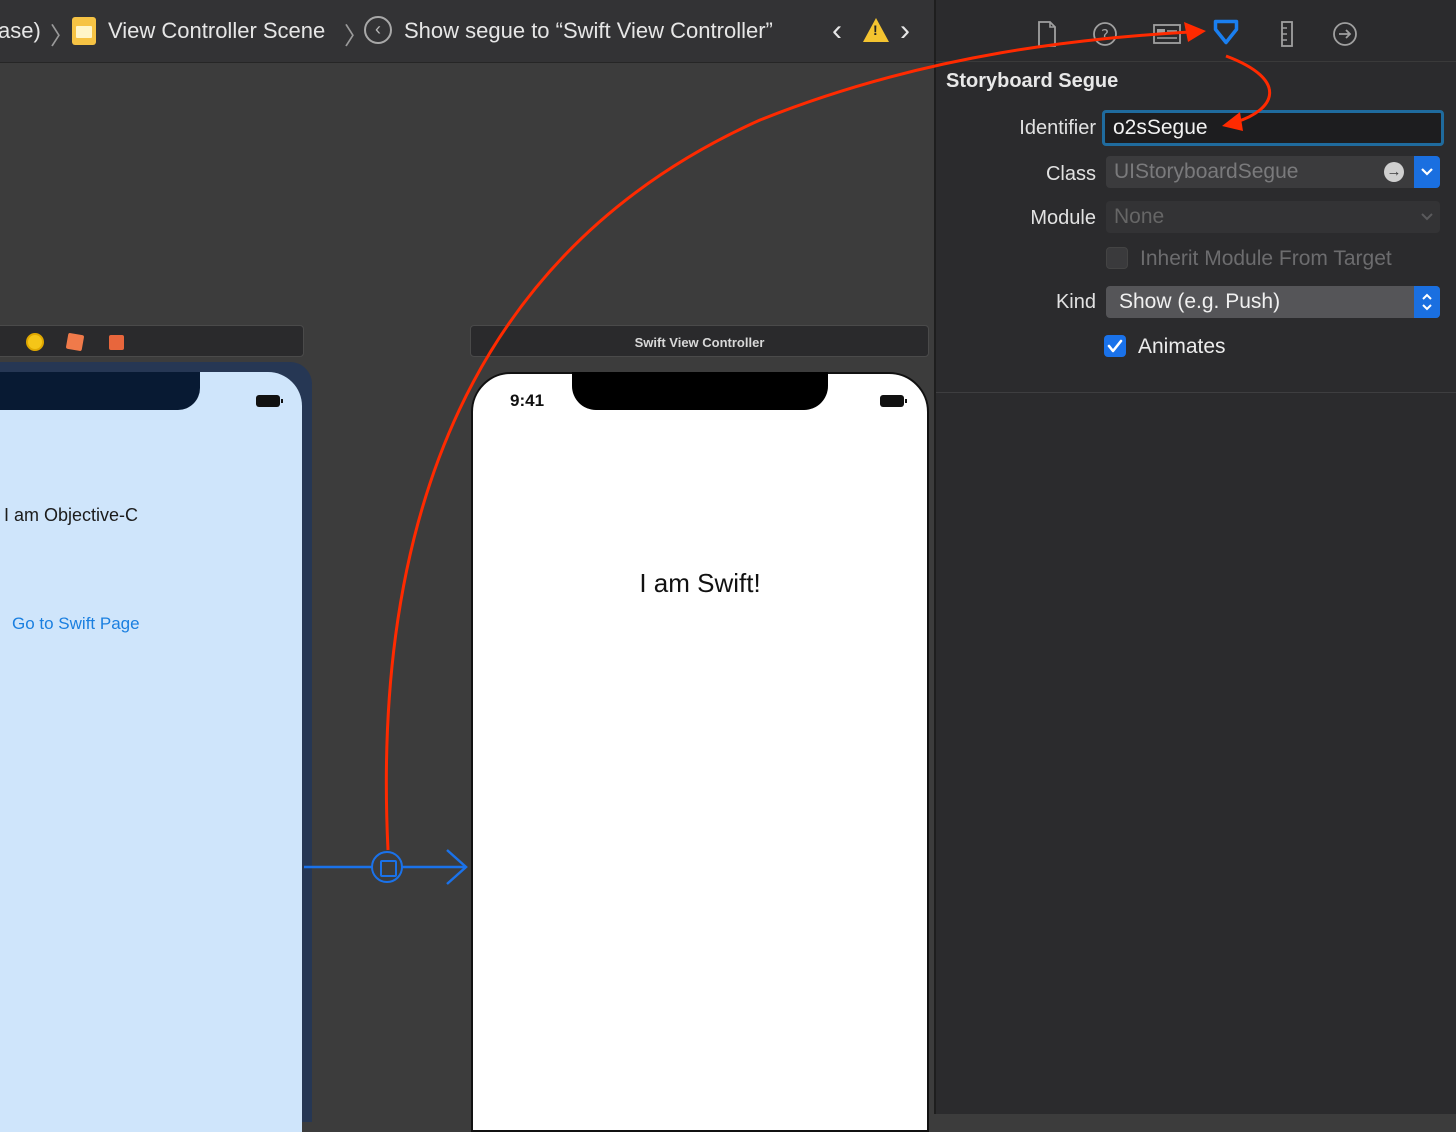  I want to click on file-icon, so click(1047, 34).